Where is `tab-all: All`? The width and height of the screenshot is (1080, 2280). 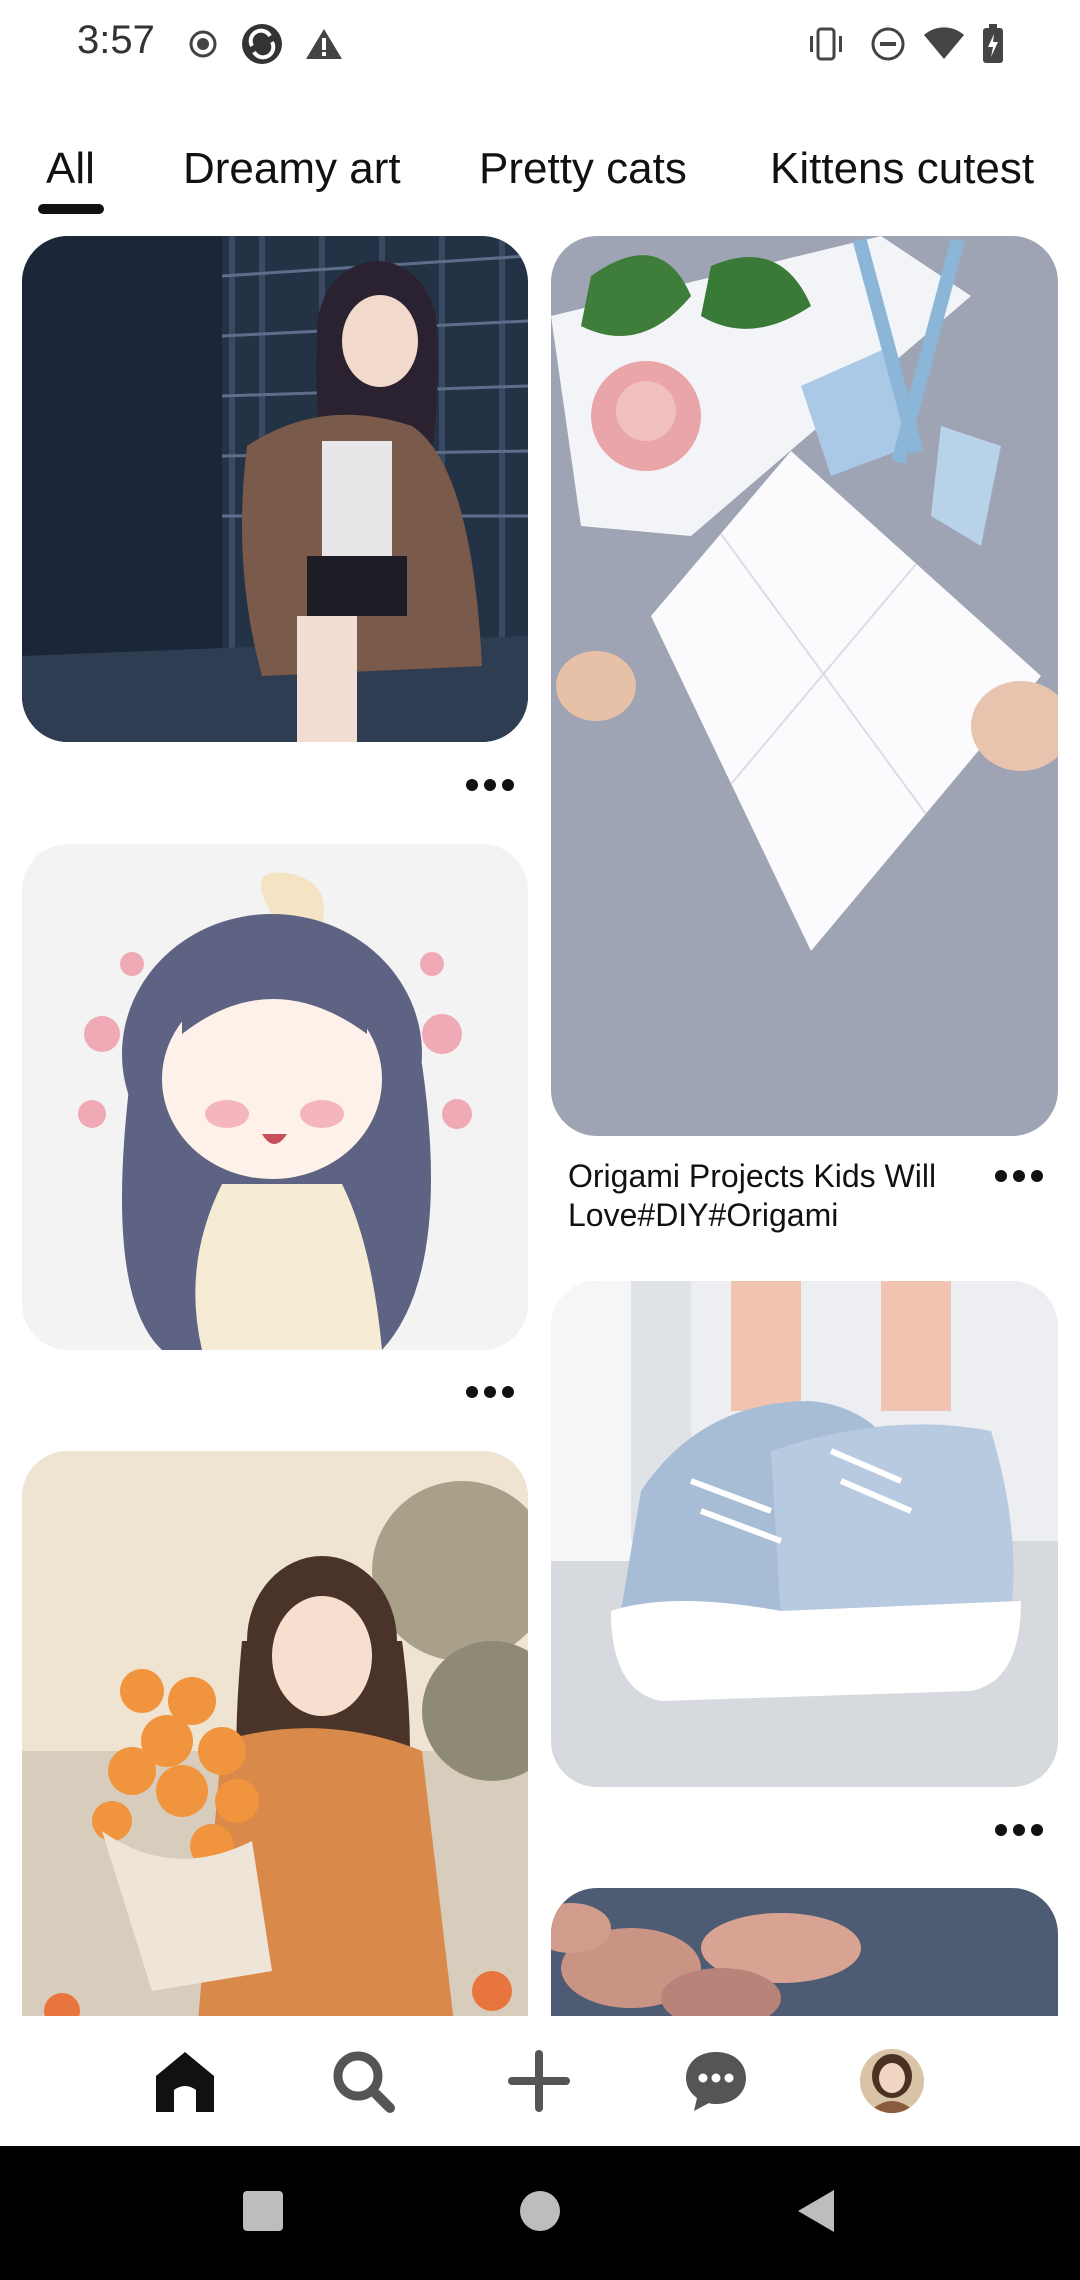
tab-all: All is located at coordinates (70, 169).